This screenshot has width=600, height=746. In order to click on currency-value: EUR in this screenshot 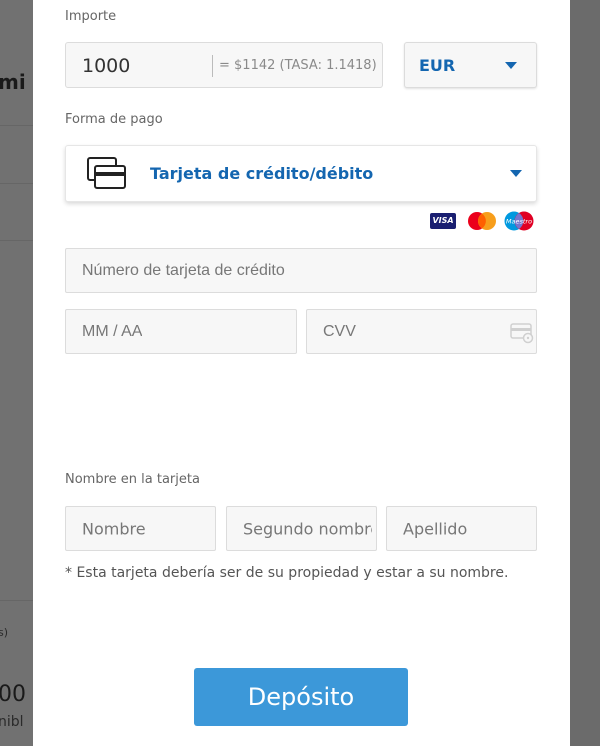, I will do `click(437, 65)`.